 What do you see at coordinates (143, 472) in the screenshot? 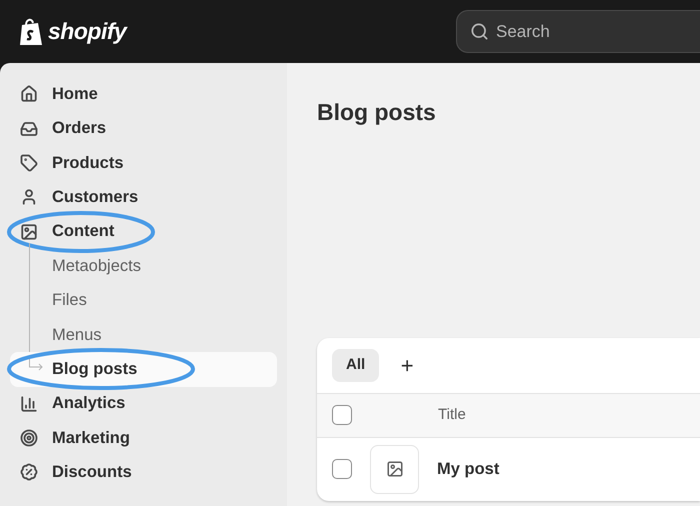
I see `nav-item: Discounts` at bounding box center [143, 472].